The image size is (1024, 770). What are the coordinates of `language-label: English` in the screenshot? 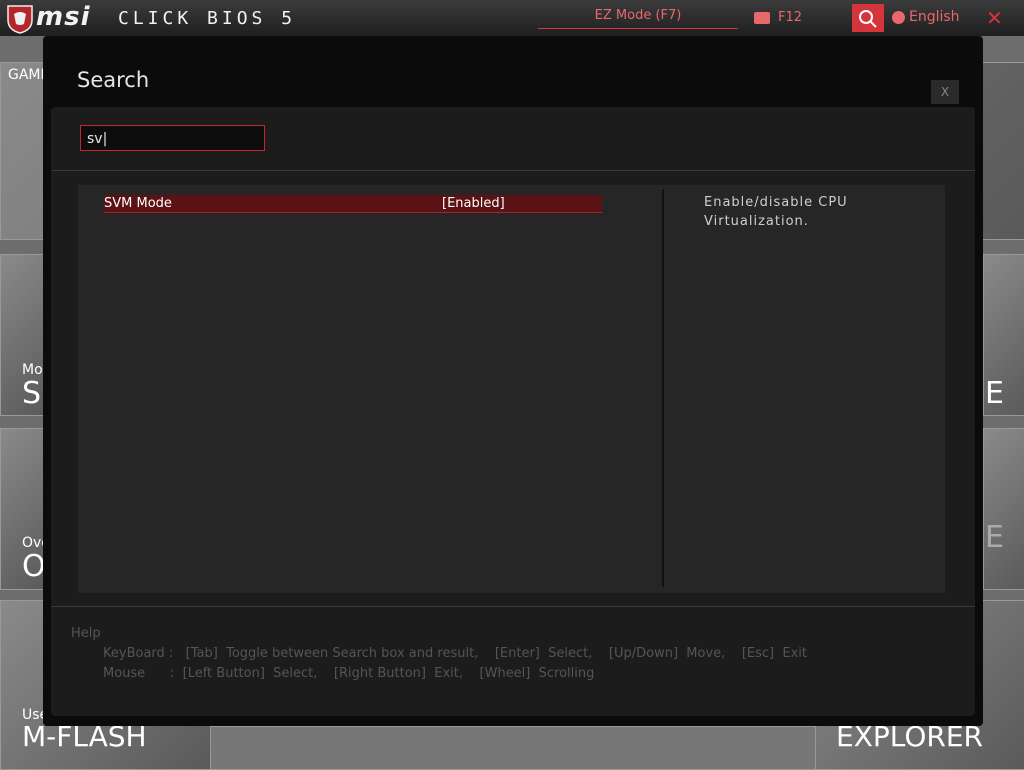 It's located at (934, 17).